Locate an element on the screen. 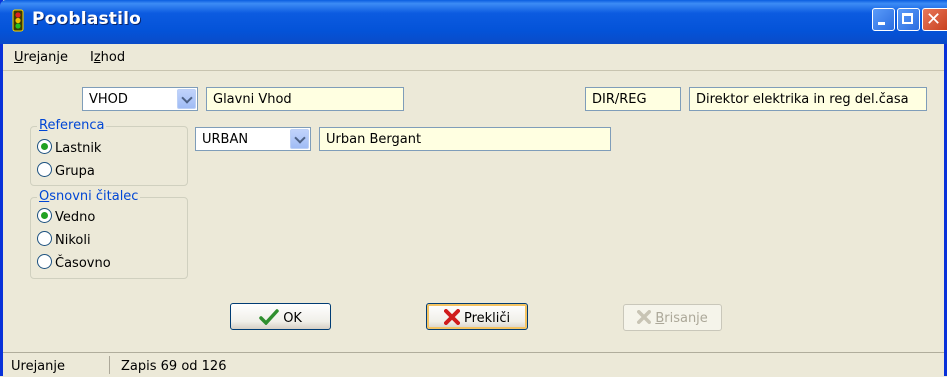  entrance-combo-value: VHOD is located at coordinates (108, 99).